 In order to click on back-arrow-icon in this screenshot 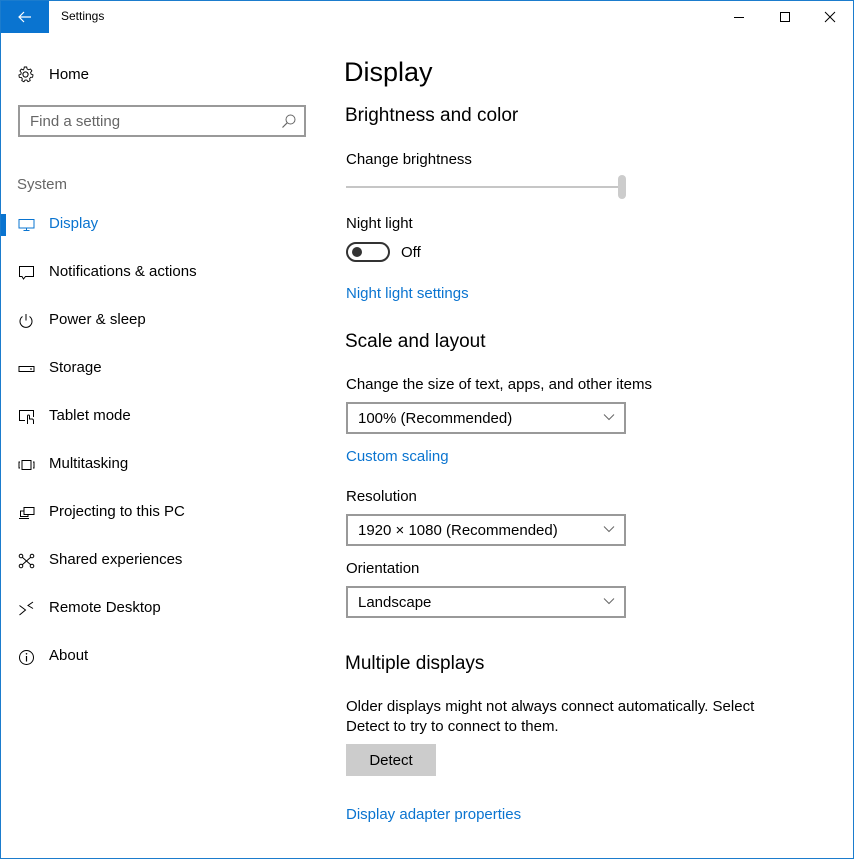, I will do `click(24, 17)`.